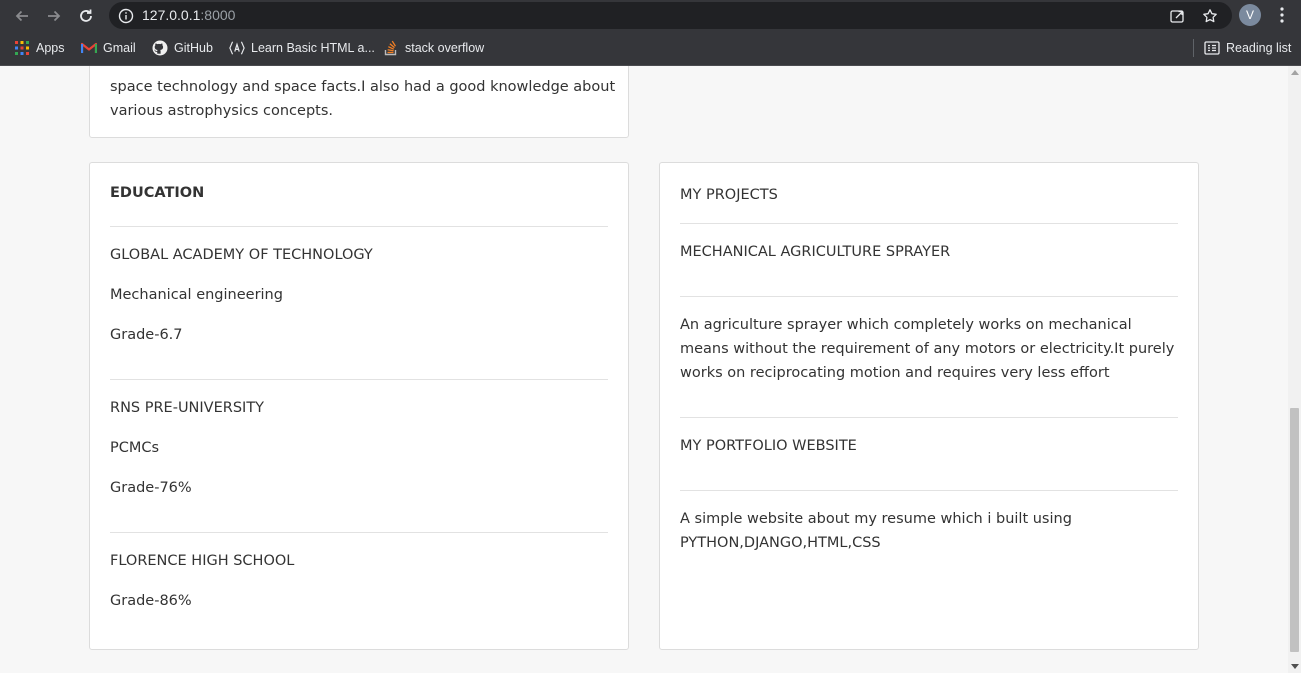 The width and height of the screenshot is (1301, 673). I want to click on url-host: 127.0.0.1, so click(171, 15).